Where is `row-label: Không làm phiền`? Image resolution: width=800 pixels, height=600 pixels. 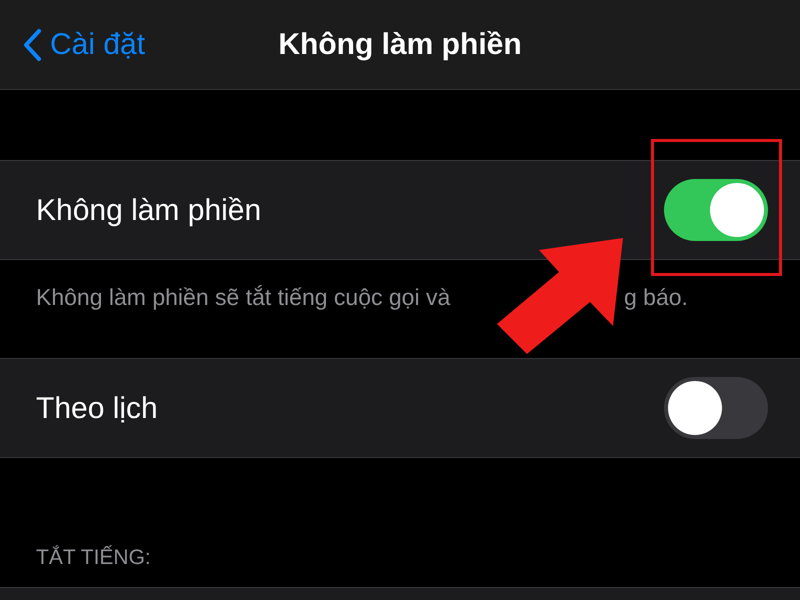 row-label: Không làm phiền is located at coordinates (149, 210).